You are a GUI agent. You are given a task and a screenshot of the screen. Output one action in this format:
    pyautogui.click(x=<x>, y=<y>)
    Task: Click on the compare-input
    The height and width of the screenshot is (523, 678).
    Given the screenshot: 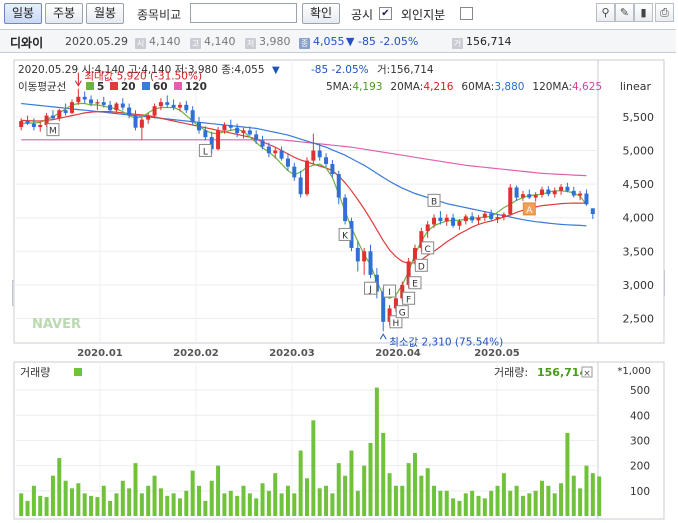 What is the action you would take?
    pyautogui.click(x=243, y=13)
    